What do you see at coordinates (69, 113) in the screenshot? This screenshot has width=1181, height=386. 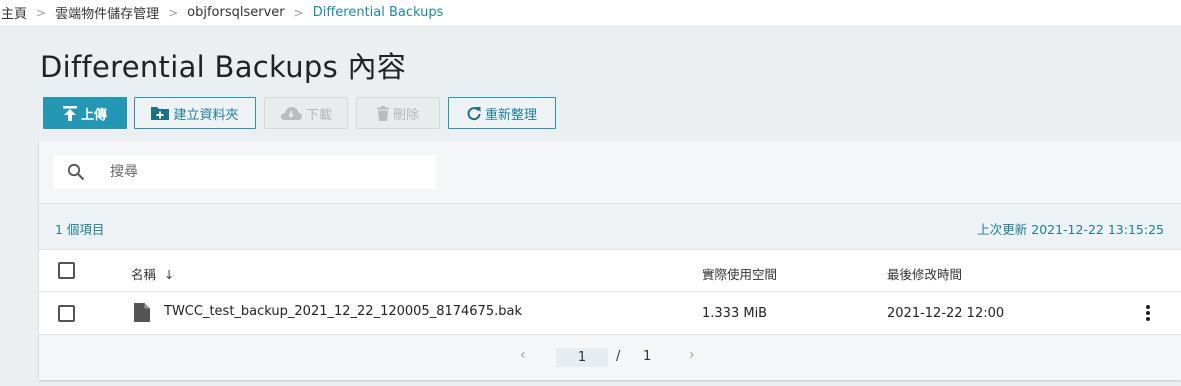 I see `upload-icon` at bounding box center [69, 113].